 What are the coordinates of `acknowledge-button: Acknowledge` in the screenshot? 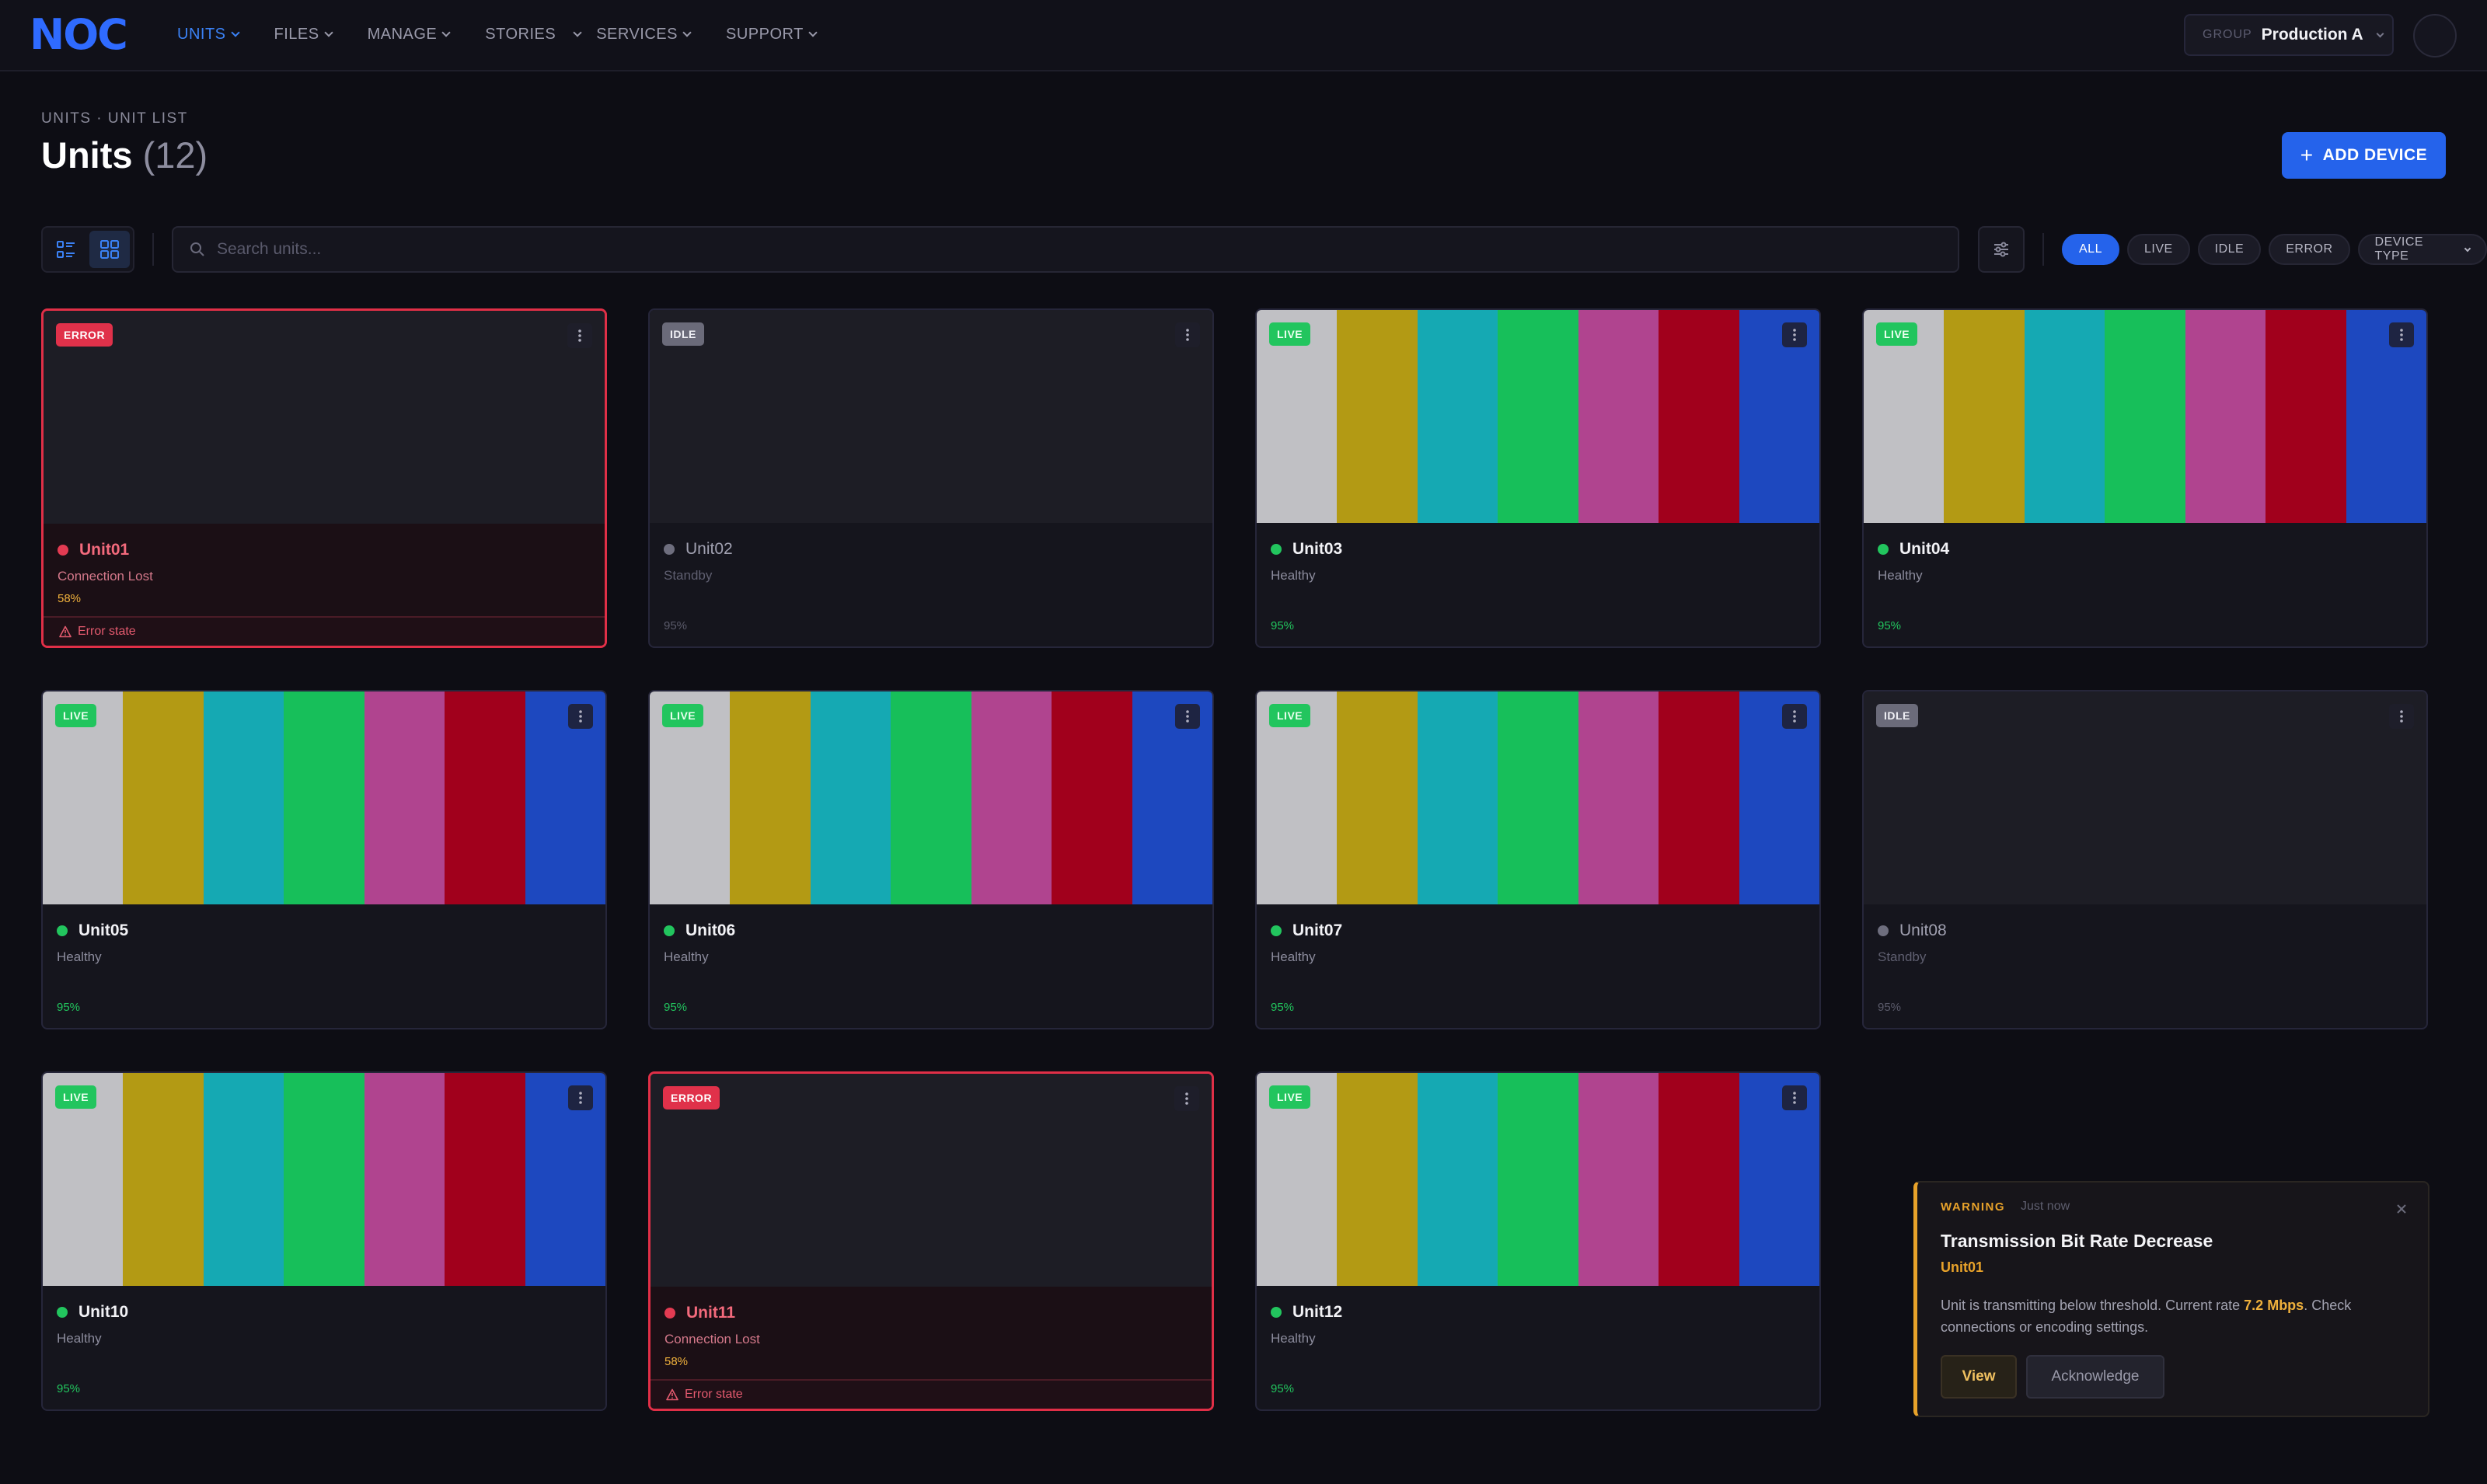 It's located at (2095, 1377).